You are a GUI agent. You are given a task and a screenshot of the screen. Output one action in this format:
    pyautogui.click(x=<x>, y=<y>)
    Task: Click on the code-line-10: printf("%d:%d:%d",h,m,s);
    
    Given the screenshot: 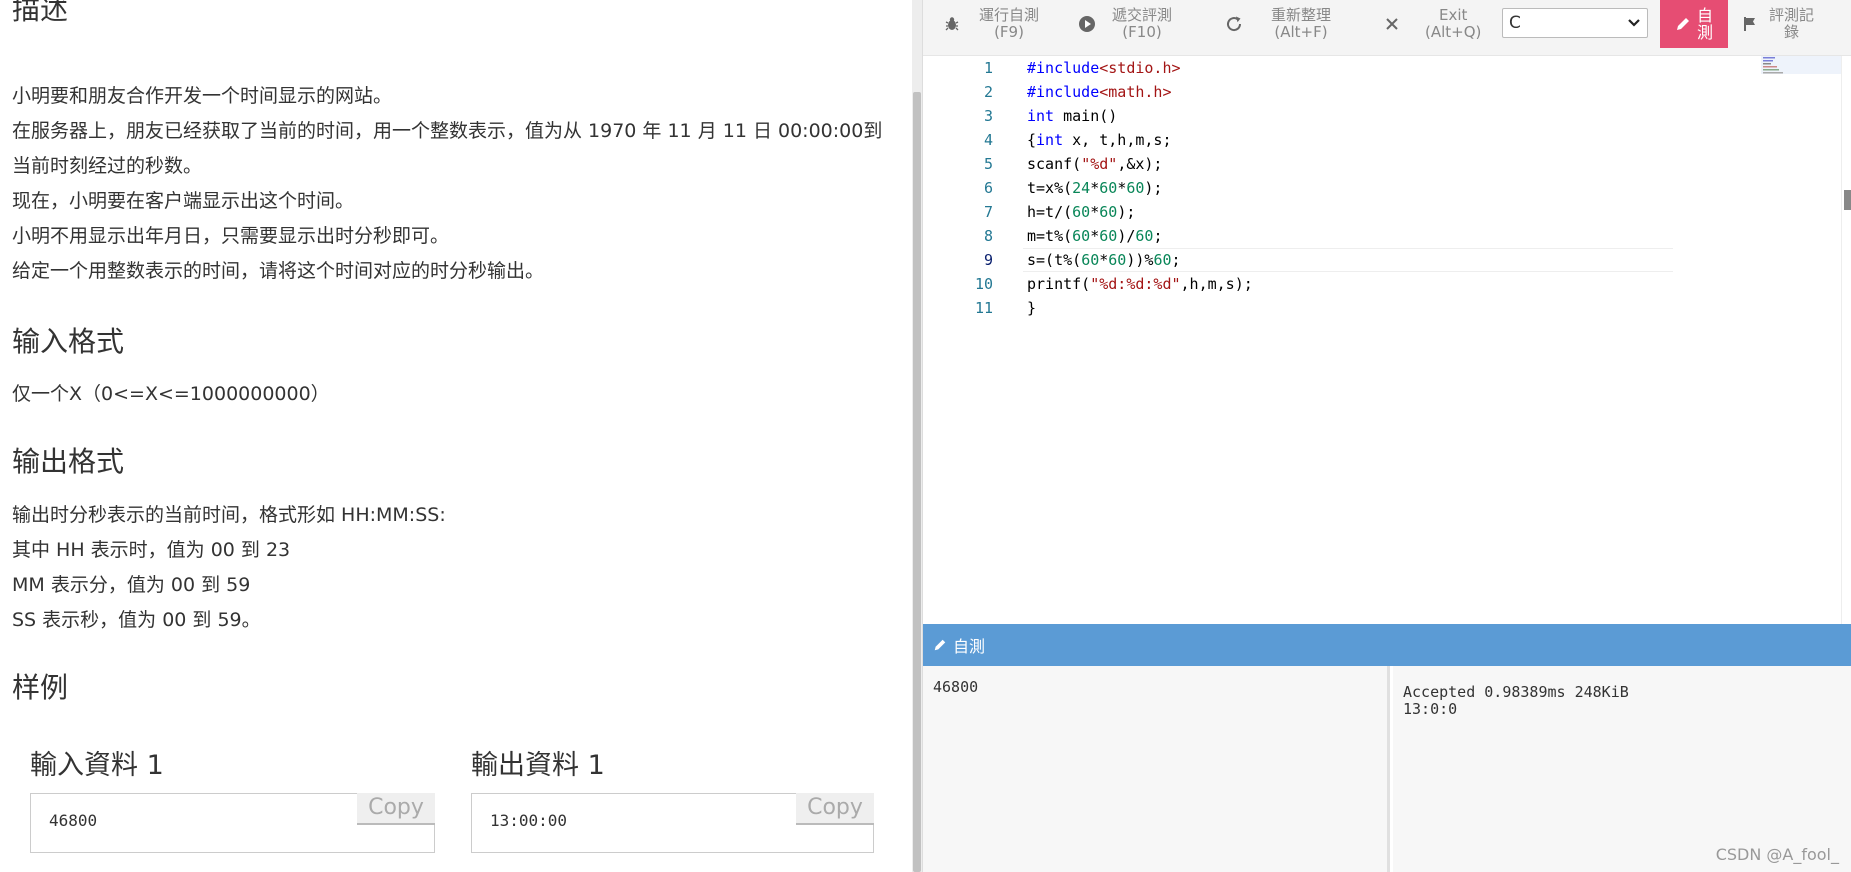 What is the action you would take?
    pyautogui.click(x=1140, y=284)
    